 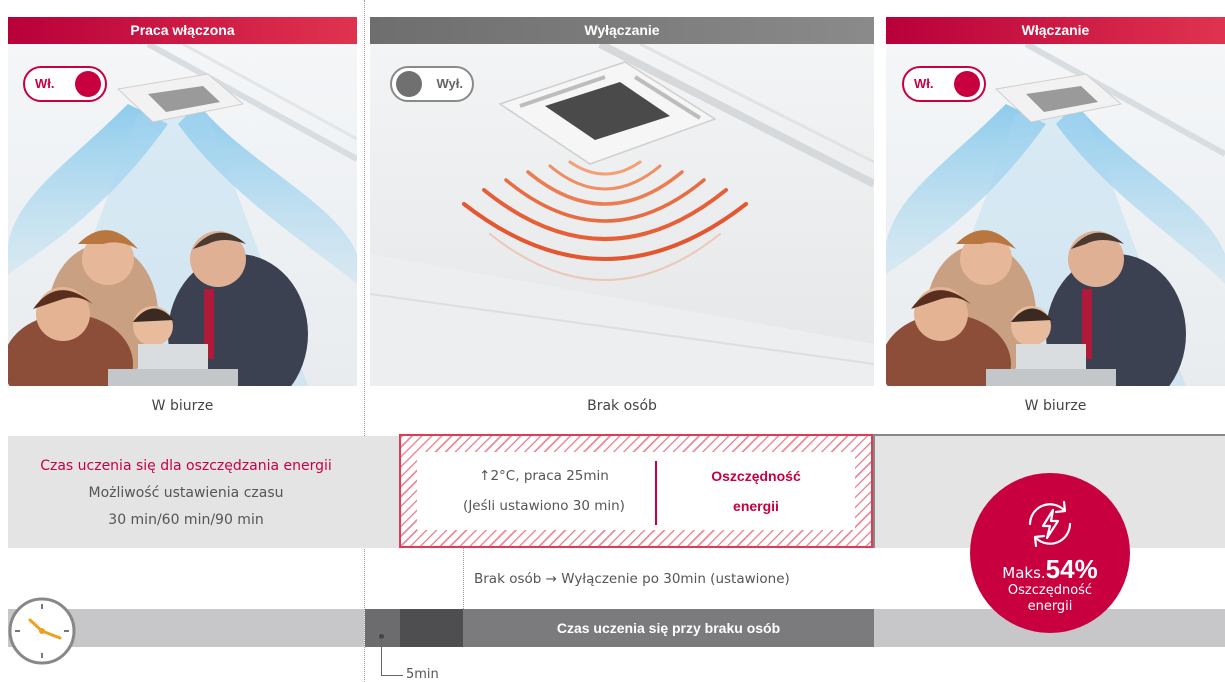 I want to click on power-on-toggle-left: Wł., so click(x=65, y=84).